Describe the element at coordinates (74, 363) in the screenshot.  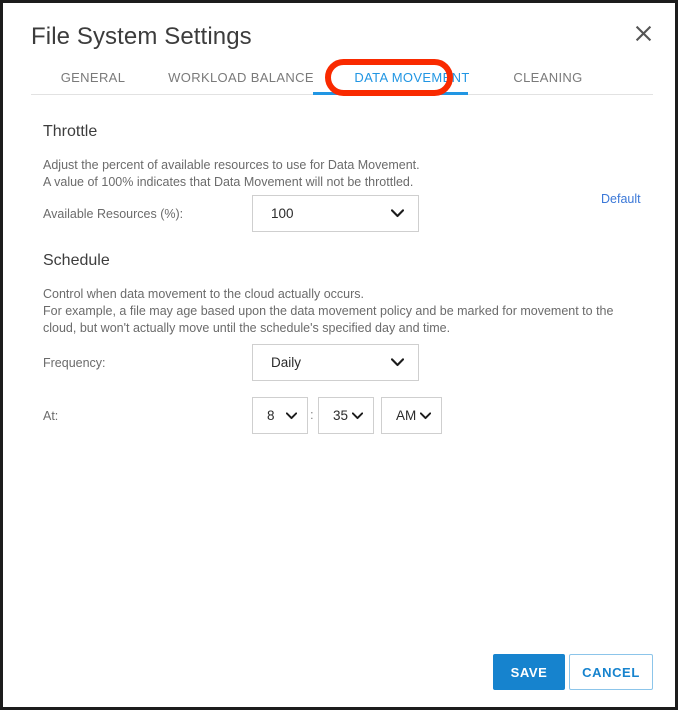
I see `frequency-label: Frequency:` at that location.